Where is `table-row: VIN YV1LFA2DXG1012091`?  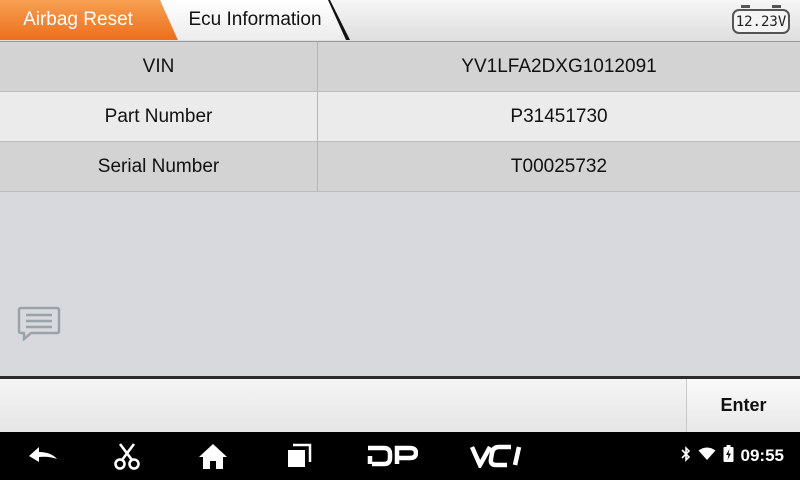 table-row: VIN YV1LFA2DXG1012091 is located at coordinates (400, 67).